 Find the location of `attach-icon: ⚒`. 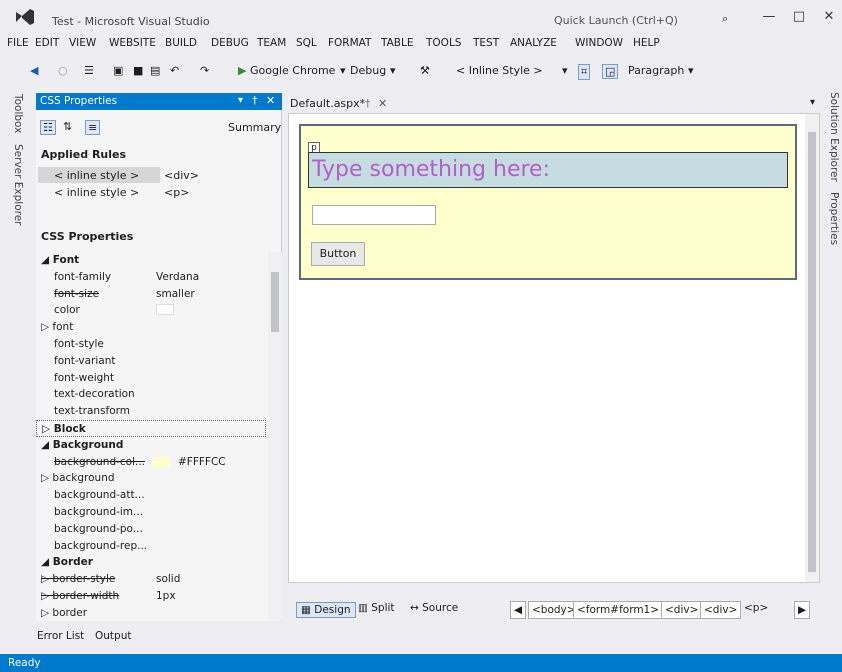

attach-icon: ⚒ is located at coordinates (425, 70).